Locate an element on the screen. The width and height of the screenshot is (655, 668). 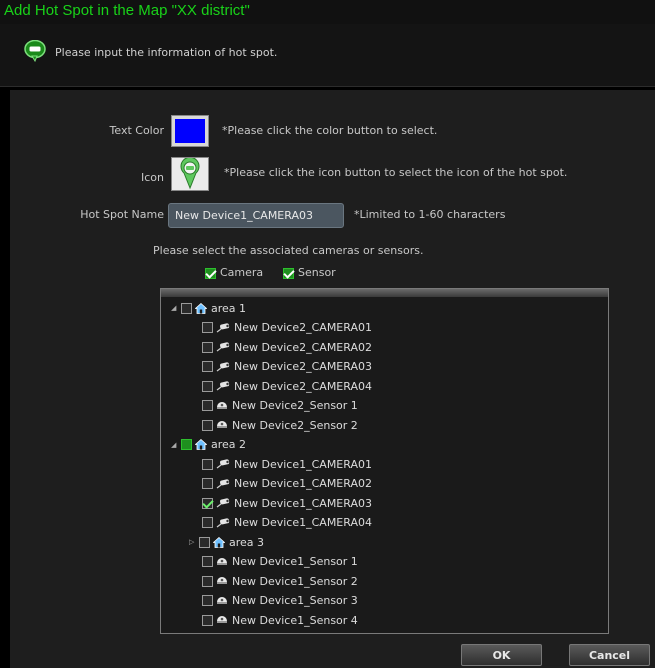
tree-item-label: New Device1_CAMERA02 is located at coordinates (303, 483).